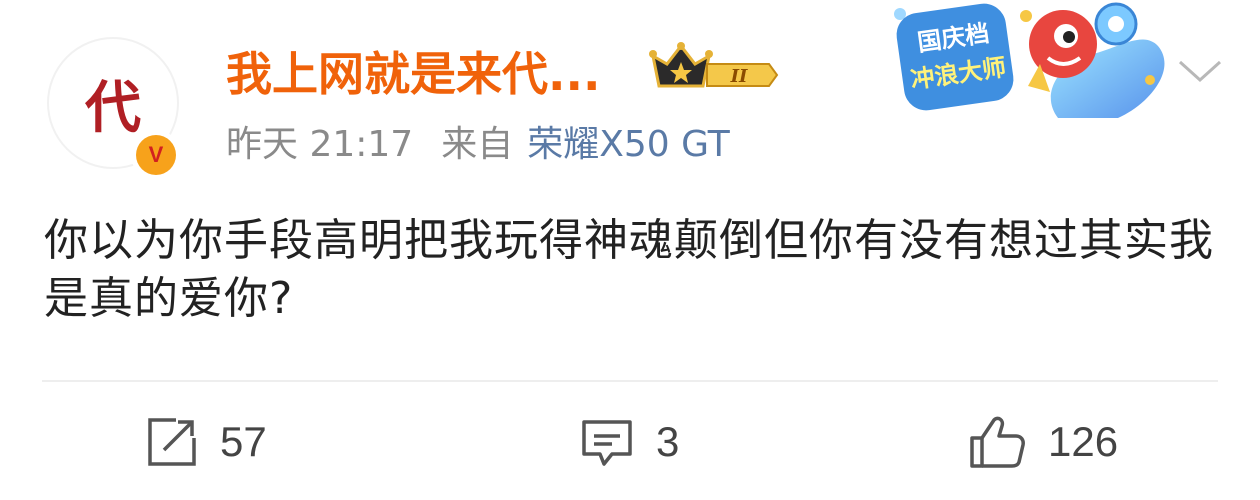 The image size is (1260, 500). What do you see at coordinates (714, 68) in the screenshot?
I see `crown-level-badge-icon: II` at bounding box center [714, 68].